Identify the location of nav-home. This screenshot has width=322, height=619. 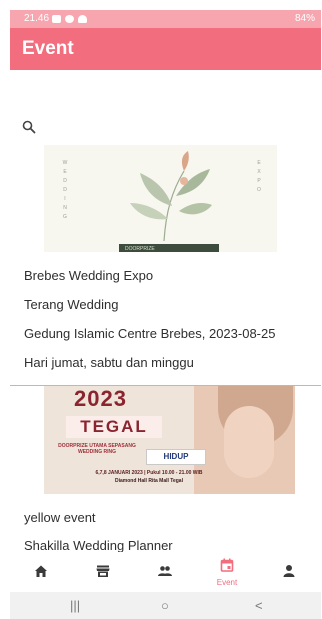
(41, 572).